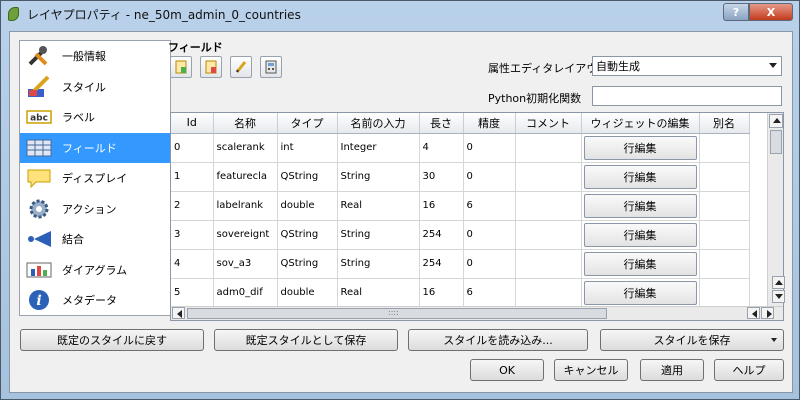 This screenshot has height=400, width=800. I want to click on save-as-default-button: 既定スタイルとして保存, so click(306, 340).